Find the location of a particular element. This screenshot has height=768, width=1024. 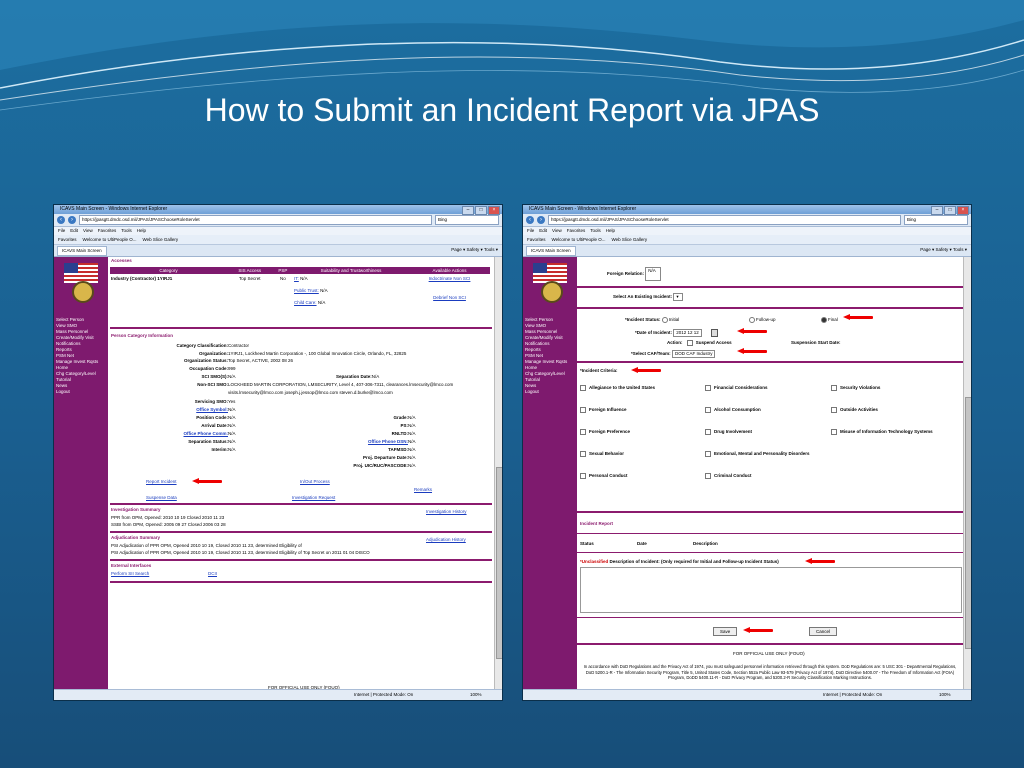

investigation-request-link: Investigation Request is located at coordinates (313, 497).